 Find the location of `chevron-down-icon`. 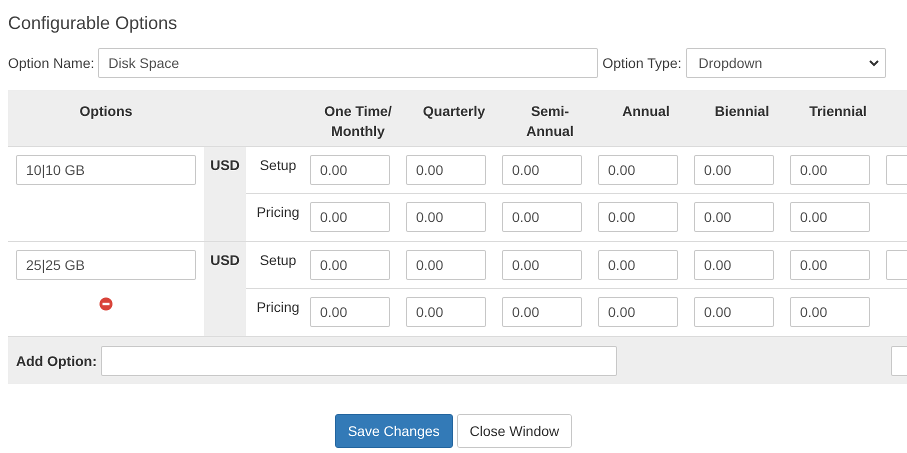

chevron-down-icon is located at coordinates (873, 63).